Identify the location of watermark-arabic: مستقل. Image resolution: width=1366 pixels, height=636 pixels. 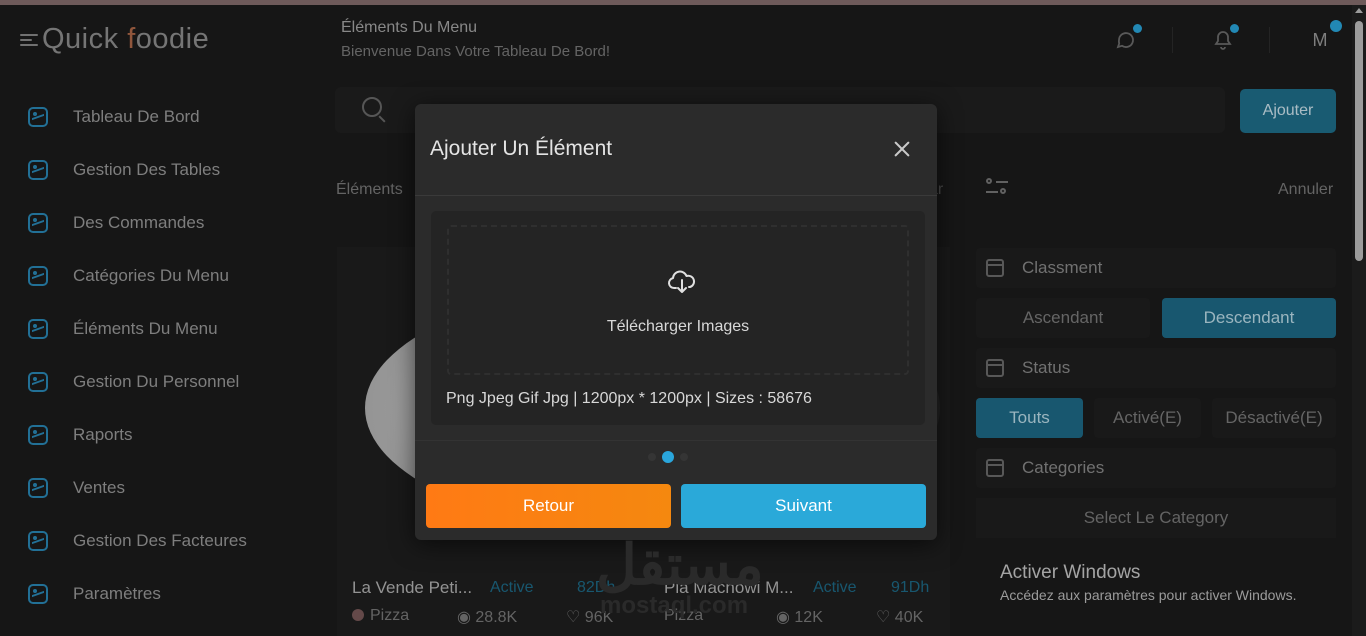
(680, 564).